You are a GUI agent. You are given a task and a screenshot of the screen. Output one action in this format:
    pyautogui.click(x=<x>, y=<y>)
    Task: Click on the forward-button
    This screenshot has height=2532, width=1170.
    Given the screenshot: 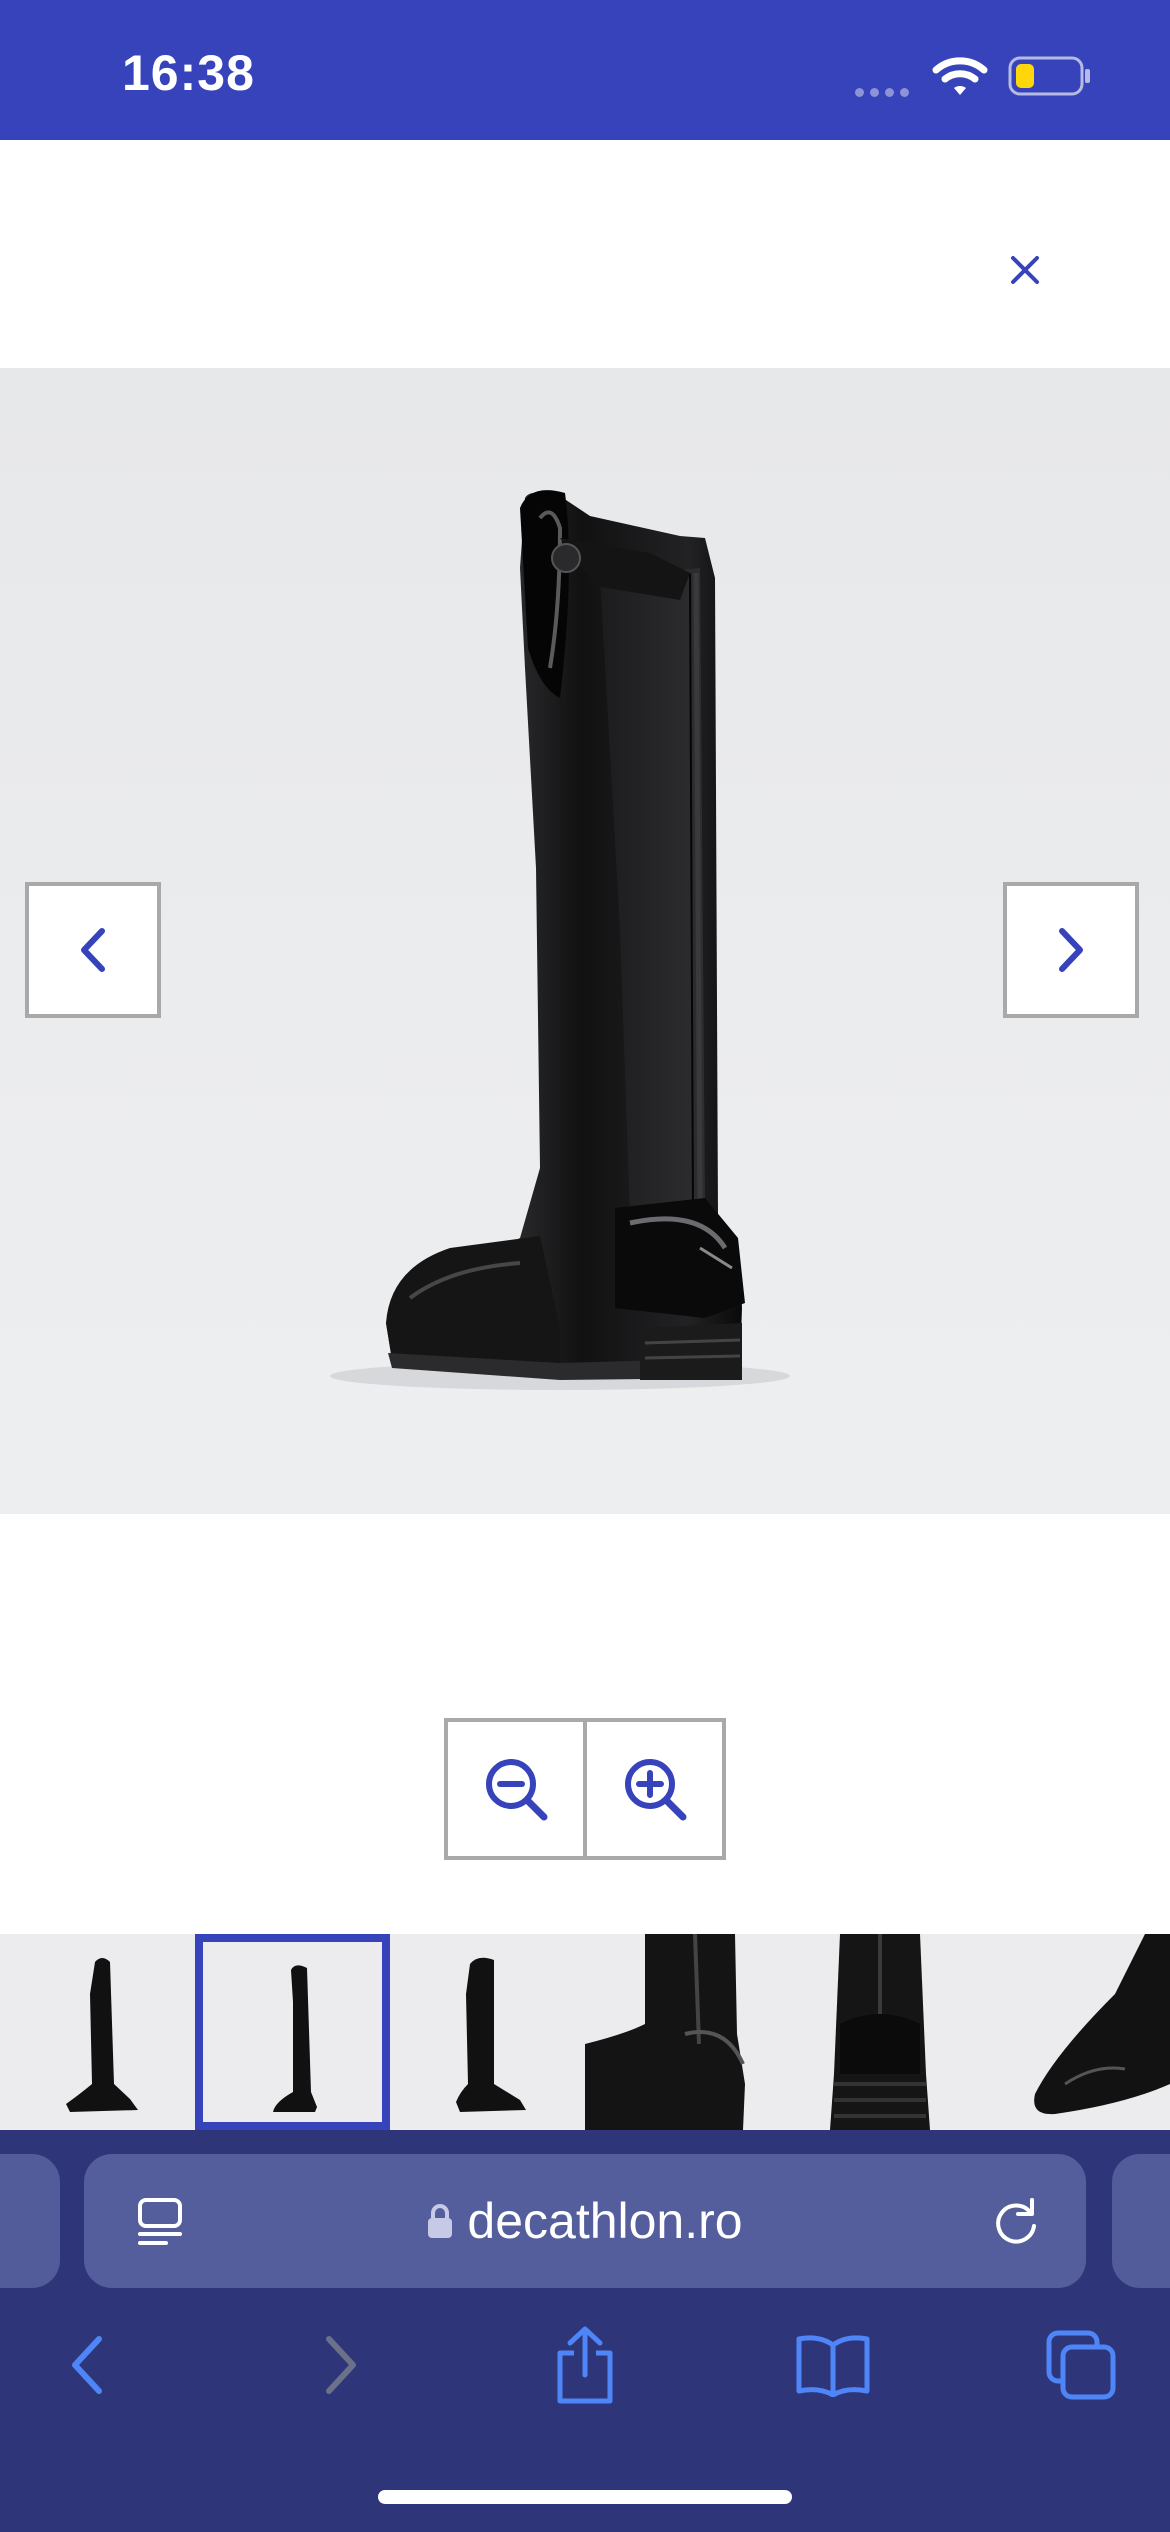 What is the action you would take?
    pyautogui.click(x=341, y=2365)
    